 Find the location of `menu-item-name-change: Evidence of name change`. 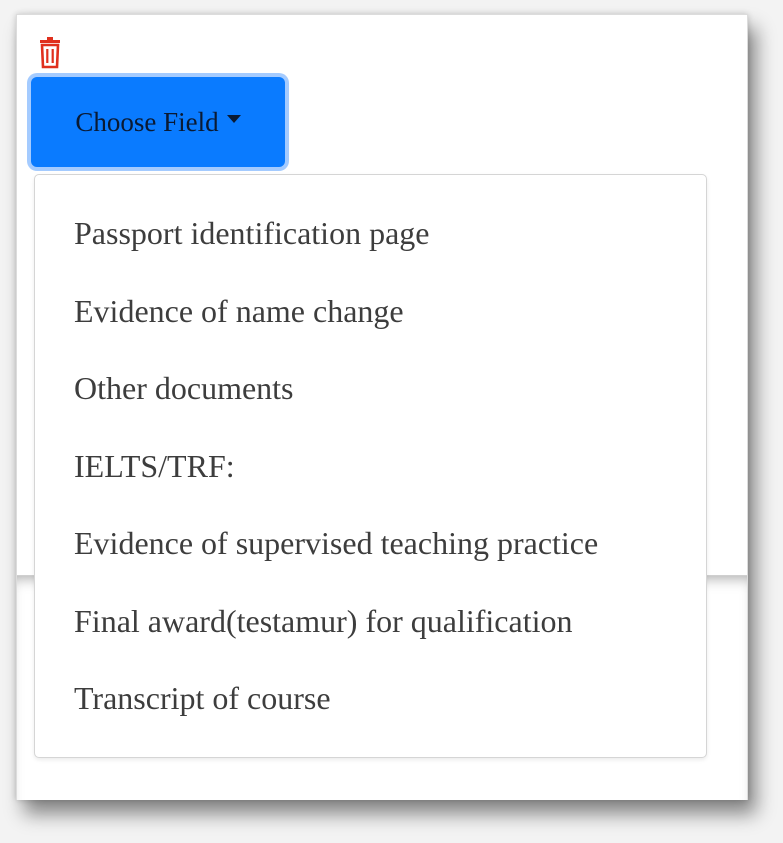

menu-item-name-change: Evidence of name change is located at coordinates (370, 312).